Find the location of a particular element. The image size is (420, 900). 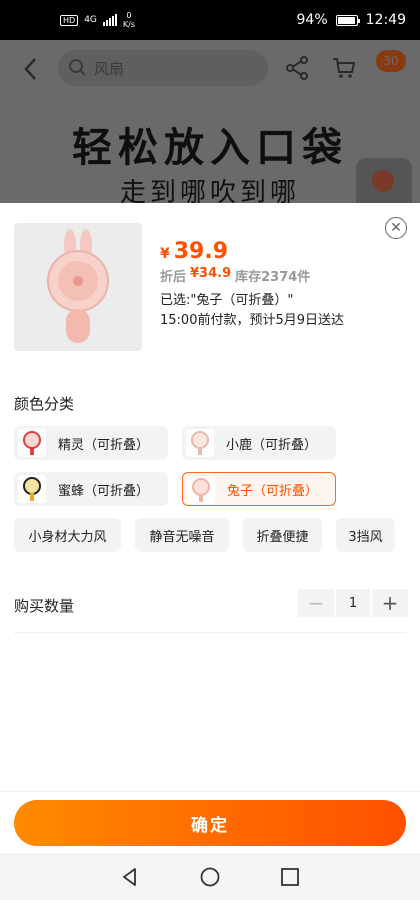

close-icon: ✕ is located at coordinates (396, 228).